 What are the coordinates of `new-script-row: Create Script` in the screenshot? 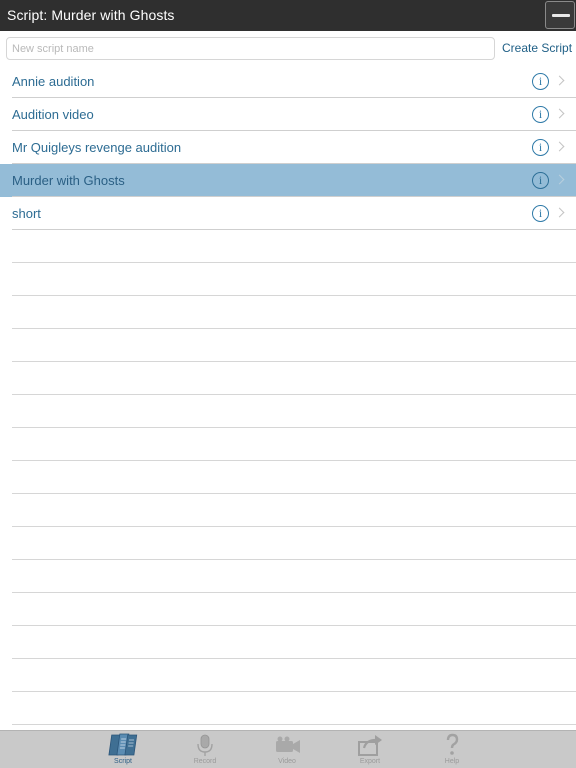 It's located at (288, 48).